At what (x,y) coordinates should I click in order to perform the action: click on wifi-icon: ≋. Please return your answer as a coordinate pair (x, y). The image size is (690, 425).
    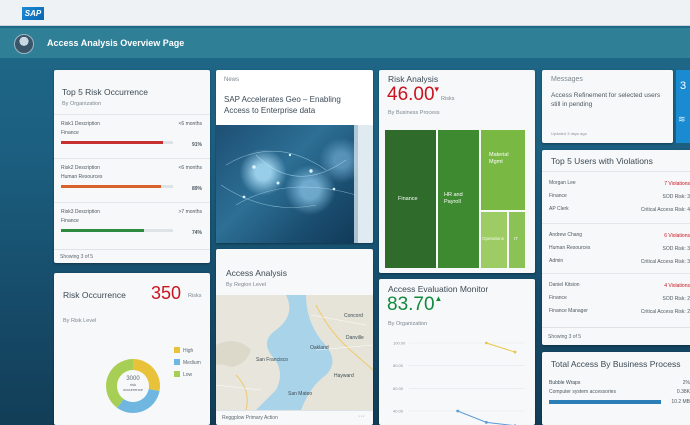
    Looking at the image, I should click on (682, 119).